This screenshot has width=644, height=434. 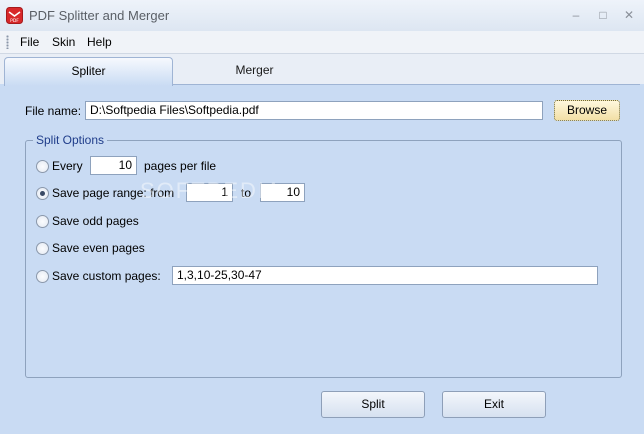 What do you see at coordinates (254, 70) in the screenshot?
I see `tab-merger: Merger` at bounding box center [254, 70].